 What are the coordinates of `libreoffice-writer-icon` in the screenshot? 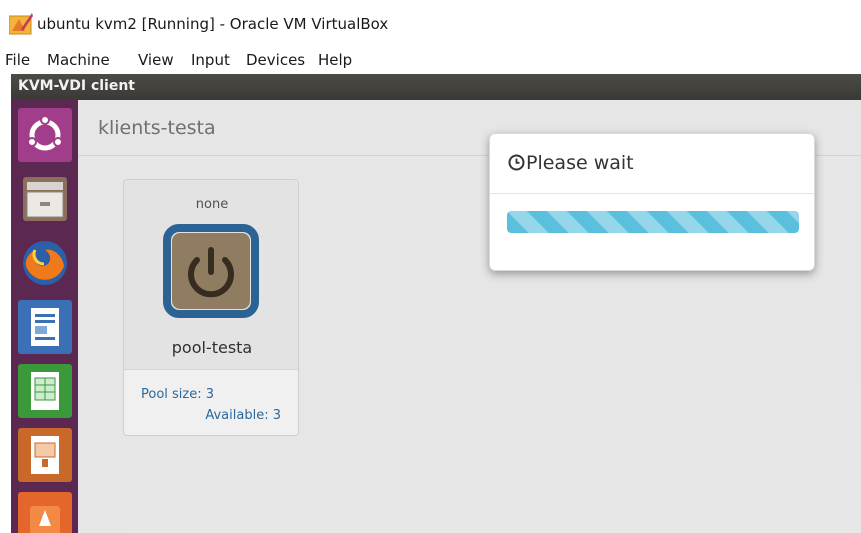 It's located at (45, 327).